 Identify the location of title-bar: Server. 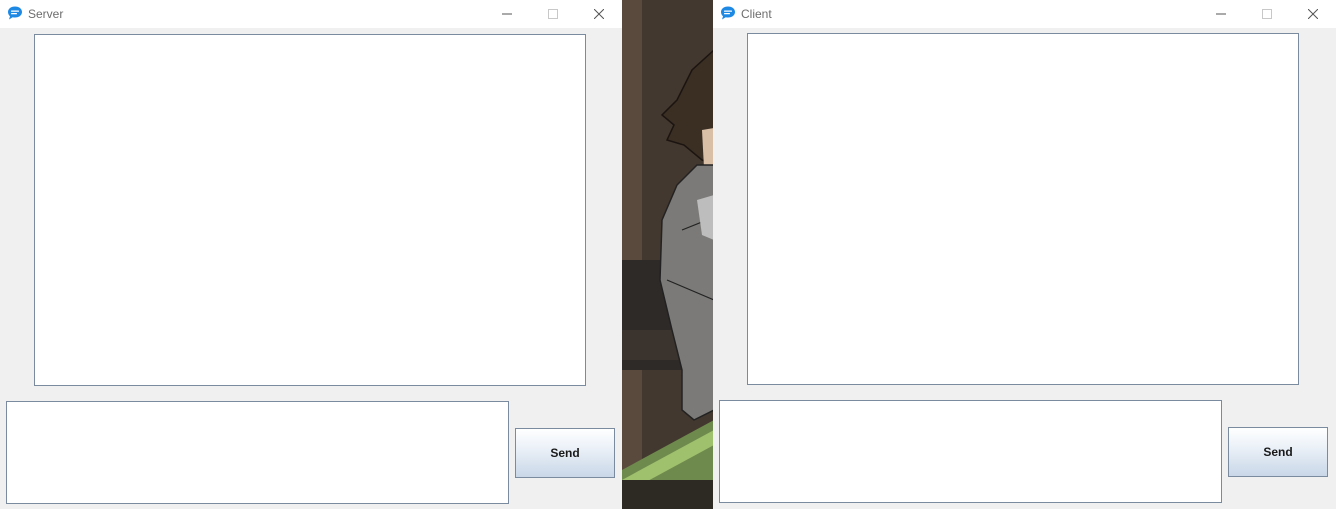
(311, 14).